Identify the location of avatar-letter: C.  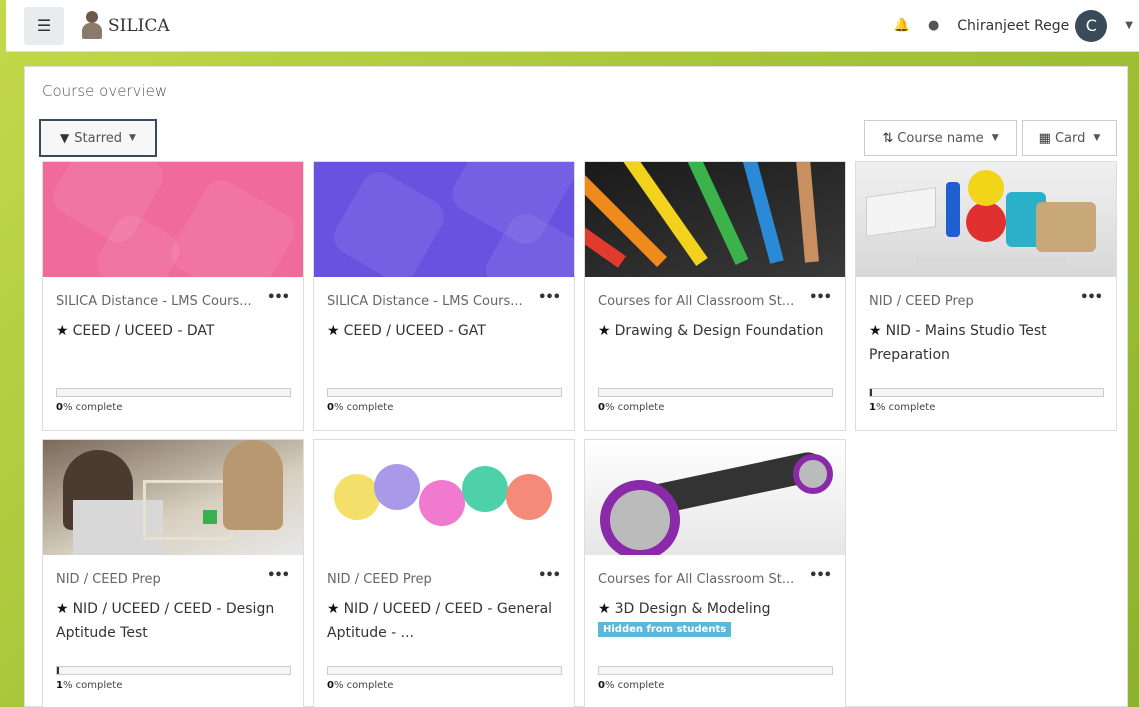
(1091, 25).